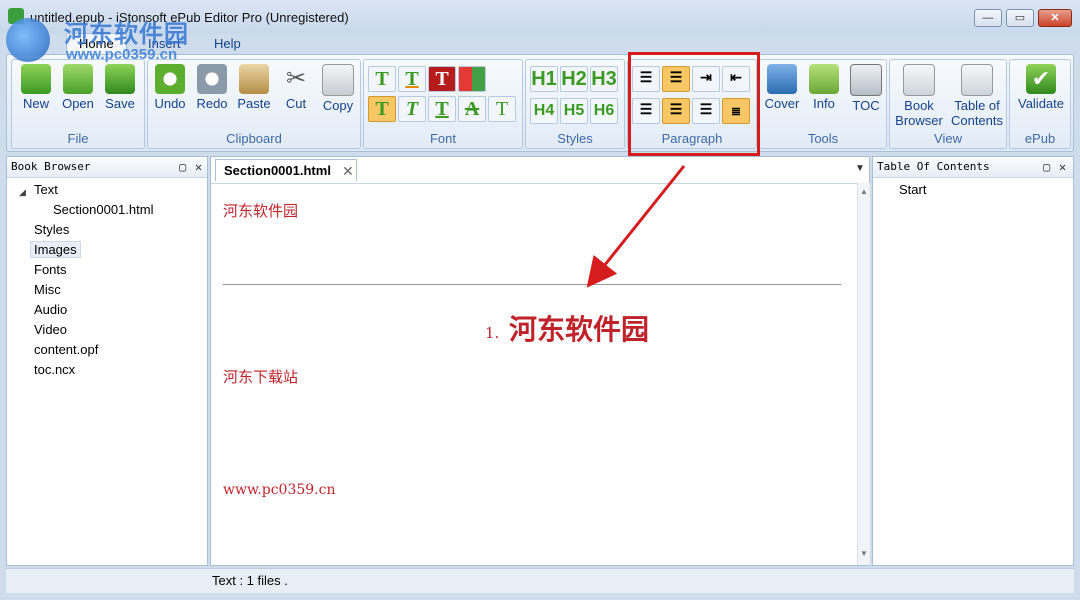 The image size is (1080, 600). I want to click on cover-icon, so click(782, 79).